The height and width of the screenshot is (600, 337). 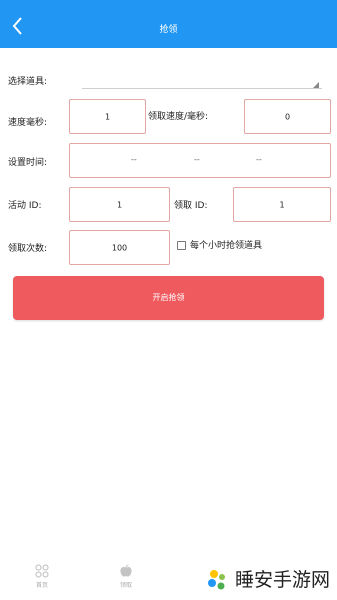 What do you see at coordinates (216, 580) in the screenshot?
I see `watermark-logo-icon` at bounding box center [216, 580].